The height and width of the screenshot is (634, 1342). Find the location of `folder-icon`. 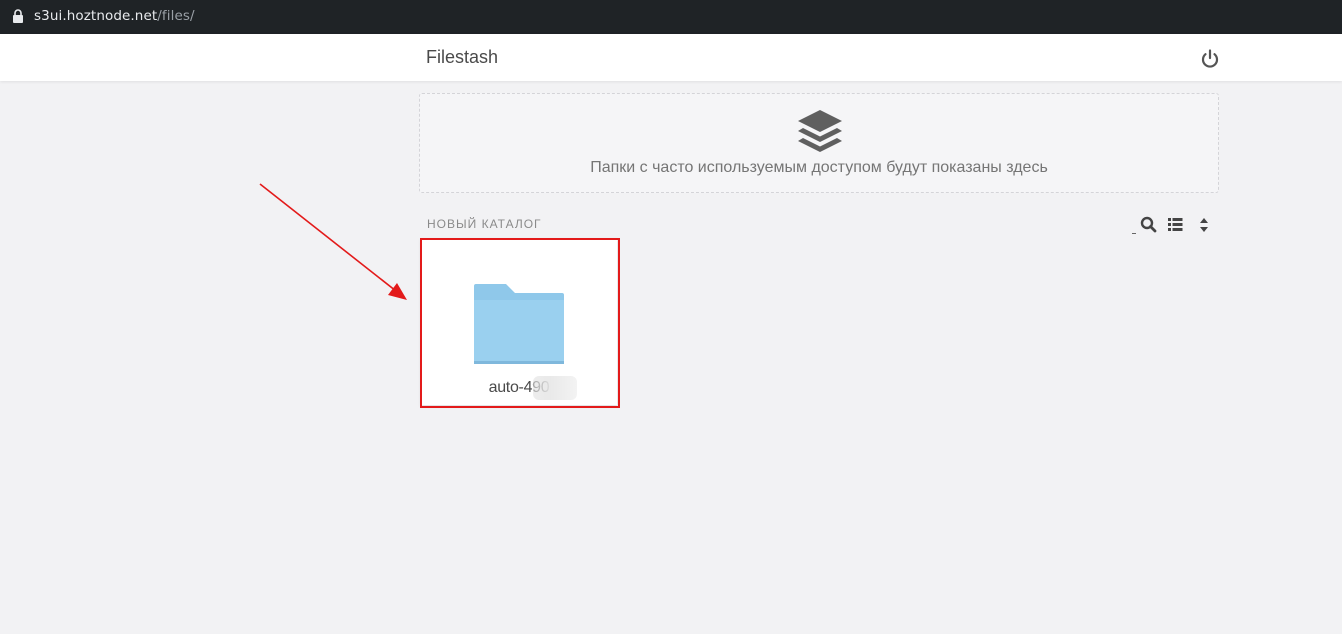

folder-icon is located at coordinates (519, 324).